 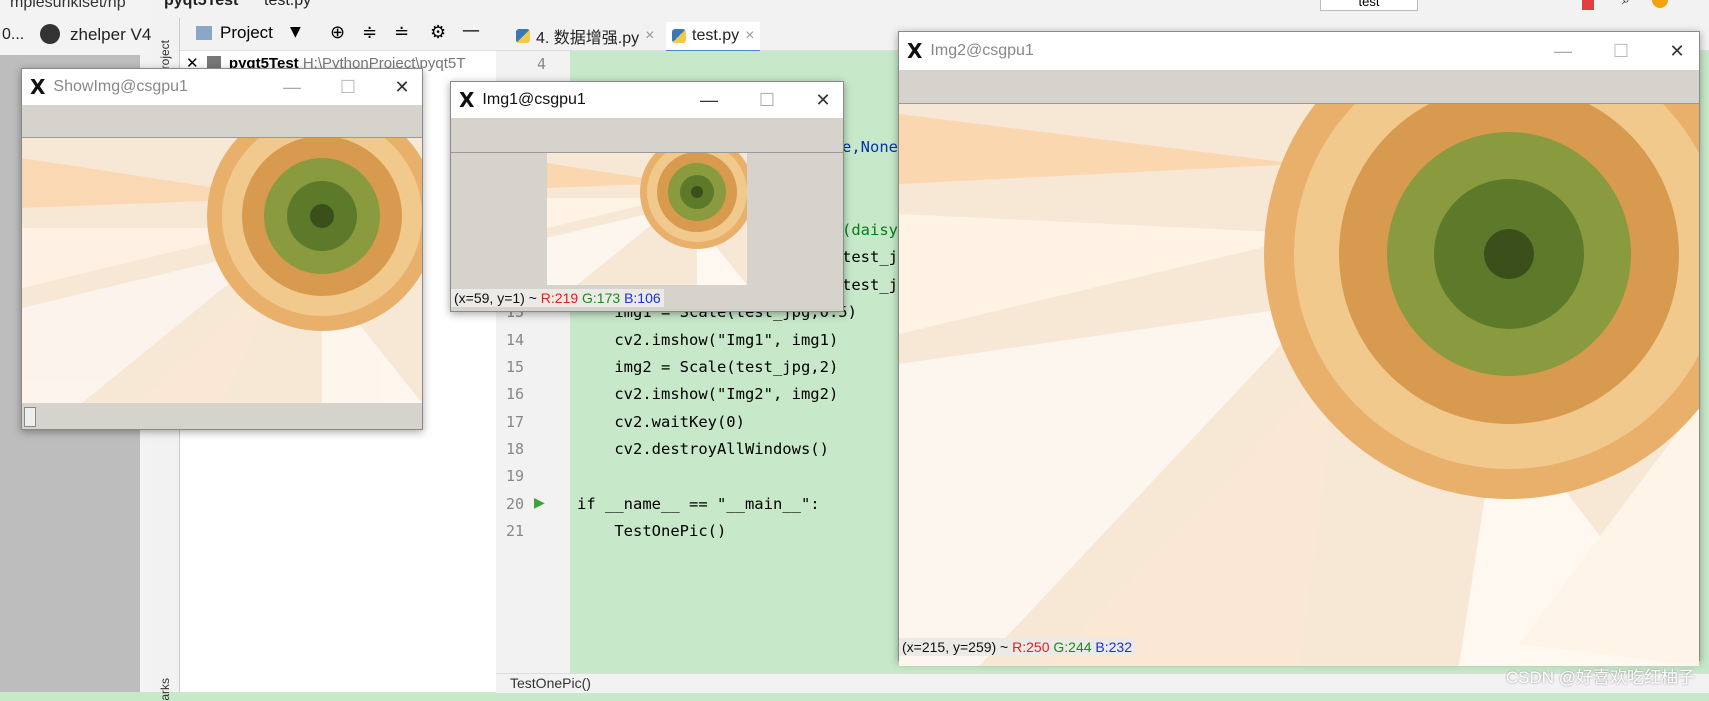 What do you see at coordinates (1660, 4) in the screenshot?
I see `update-icon` at bounding box center [1660, 4].